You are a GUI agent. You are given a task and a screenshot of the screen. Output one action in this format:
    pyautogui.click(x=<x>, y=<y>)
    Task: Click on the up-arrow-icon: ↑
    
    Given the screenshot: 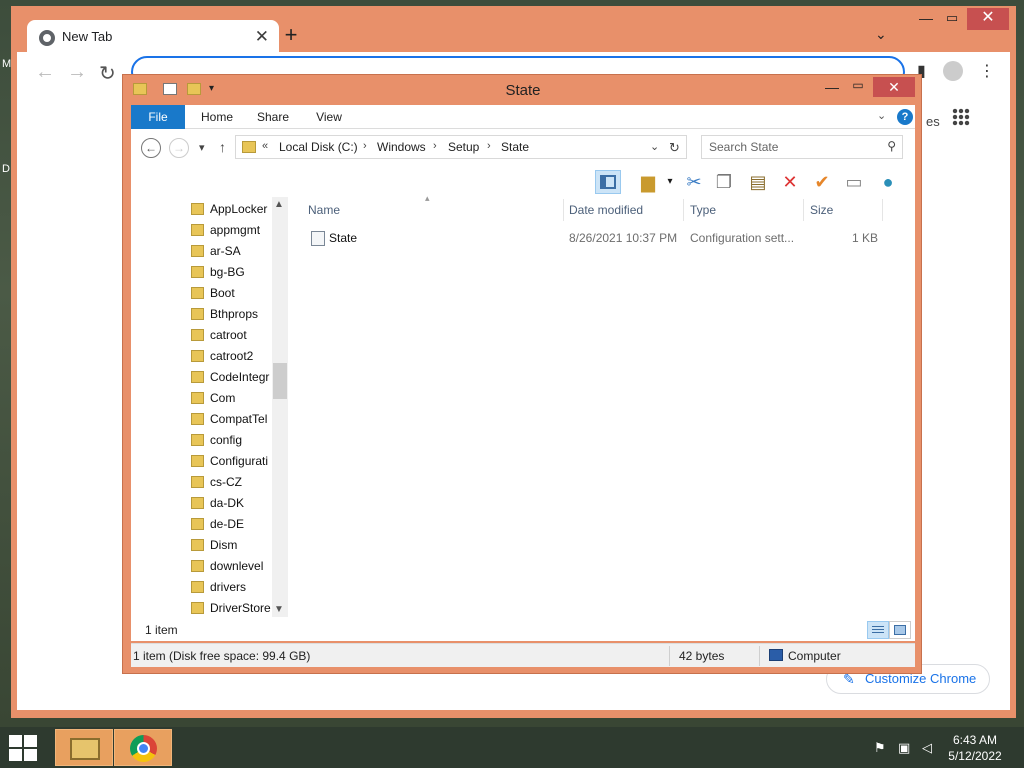 What is the action you would take?
    pyautogui.click(x=222, y=147)
    